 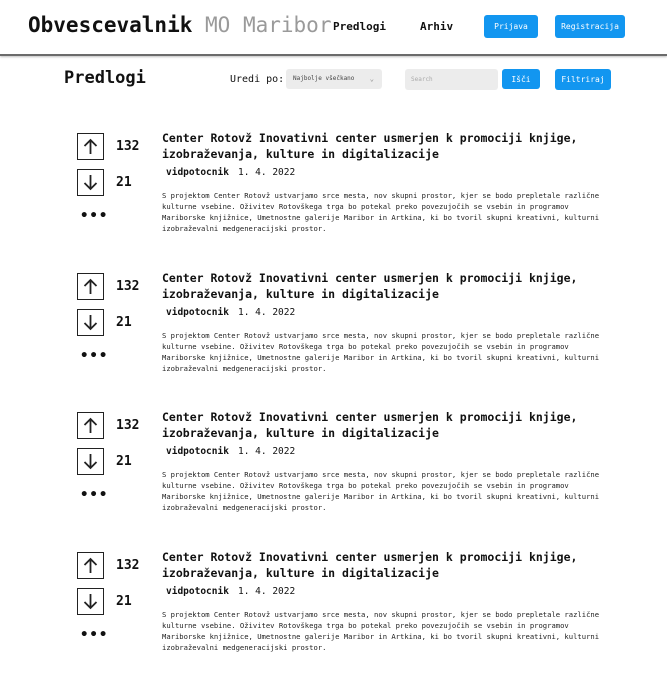 I want to click on filter-button: Filtriraj, so click(x=583, y=79).